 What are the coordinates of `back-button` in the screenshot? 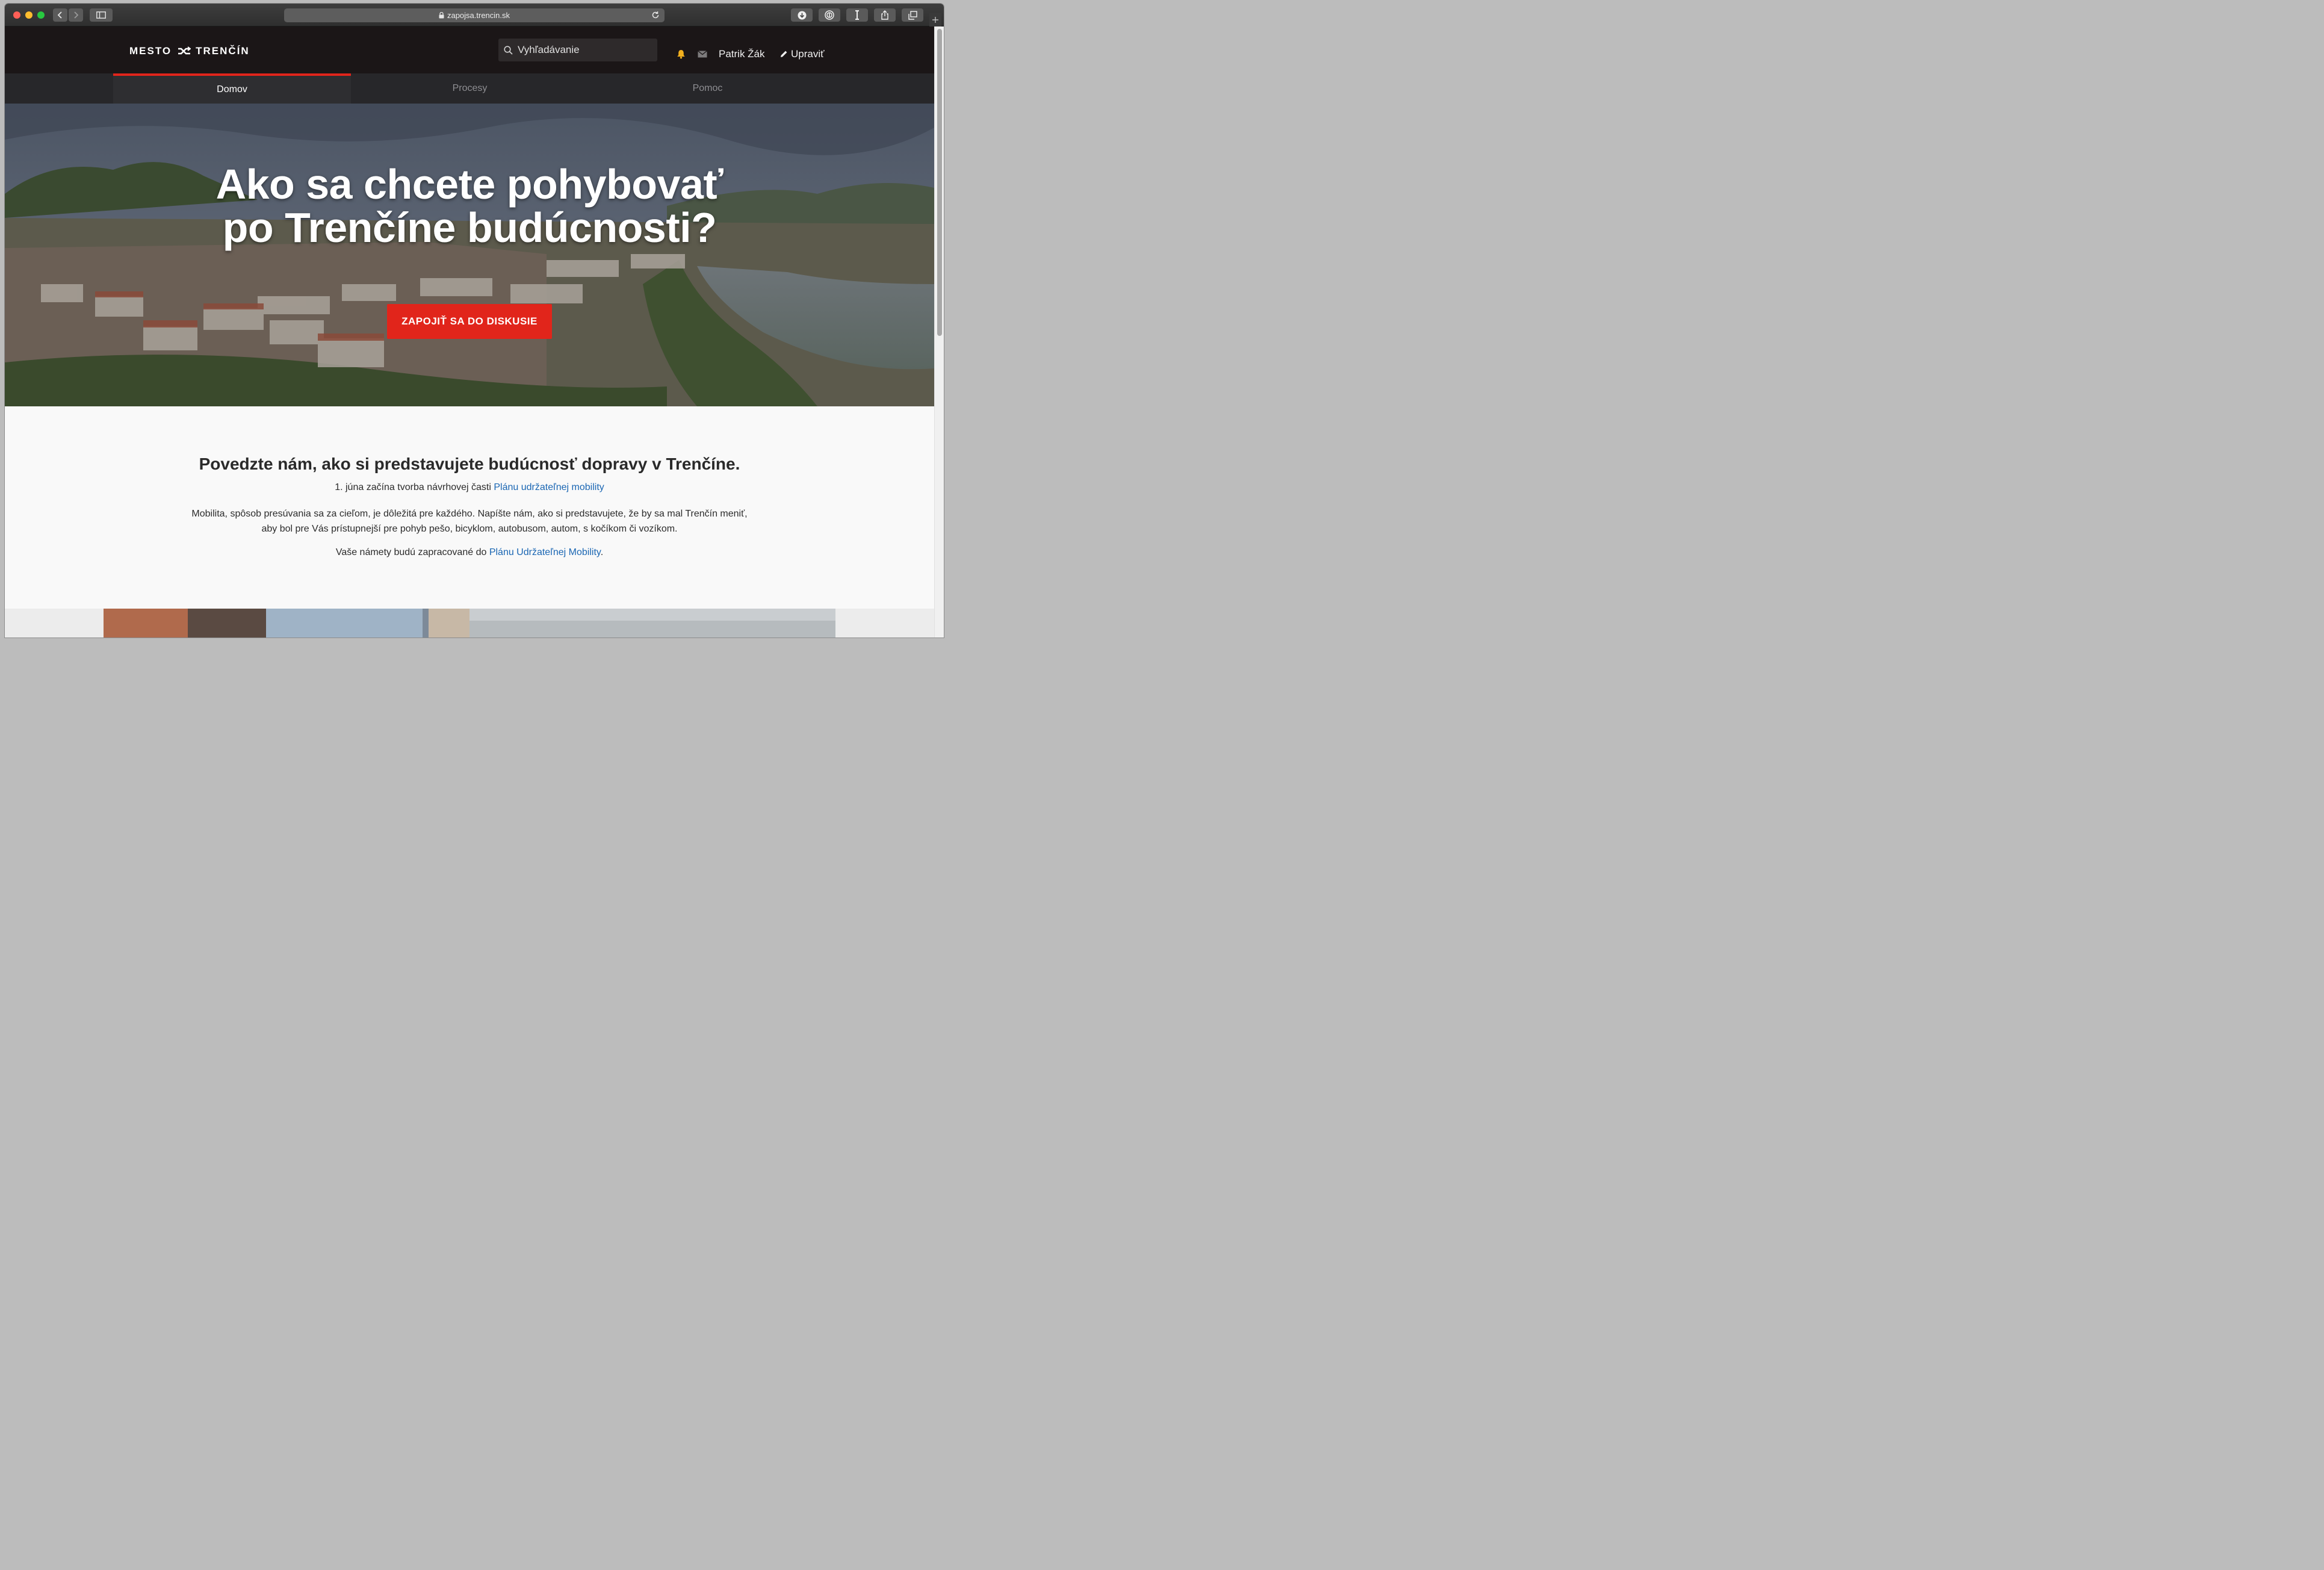 It's located at (60, 15).